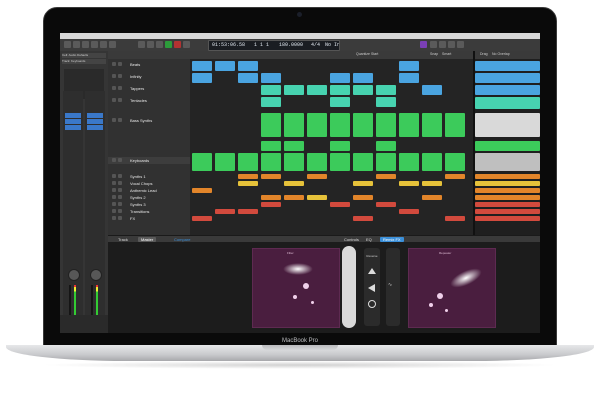 The image size is (600, 400). Describe the element at coordinates (446, 54) in the screenshot. I see `snap-value: Smart` at that location.